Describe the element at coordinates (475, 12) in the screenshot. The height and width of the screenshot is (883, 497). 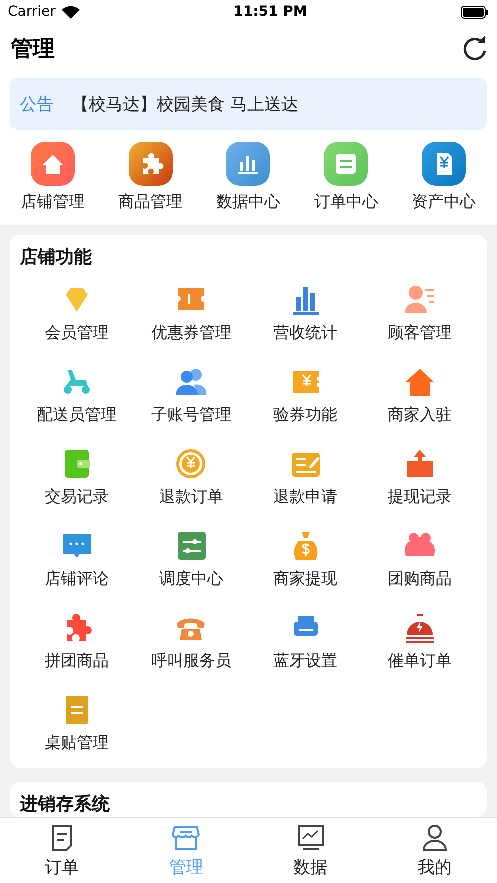
I see `battery-icon` at that location.